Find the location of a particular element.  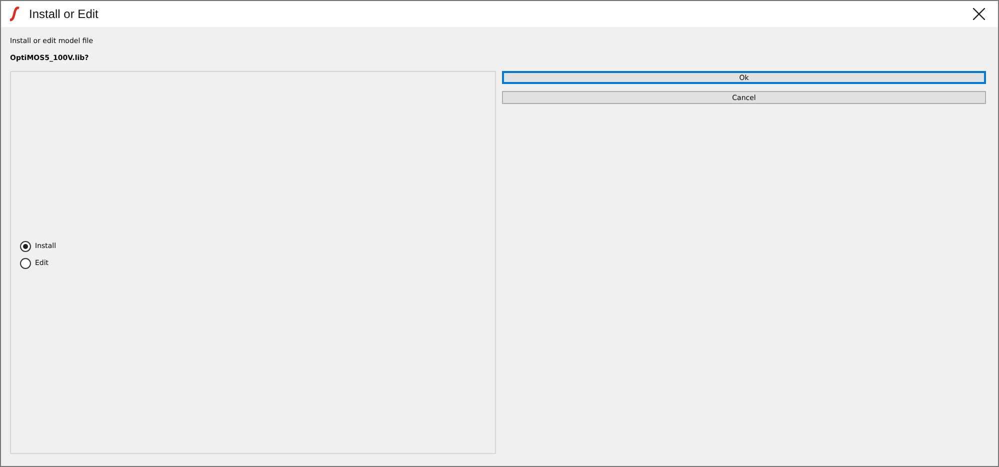

window-title: Install or Edit is located at coordinates (63, 14).